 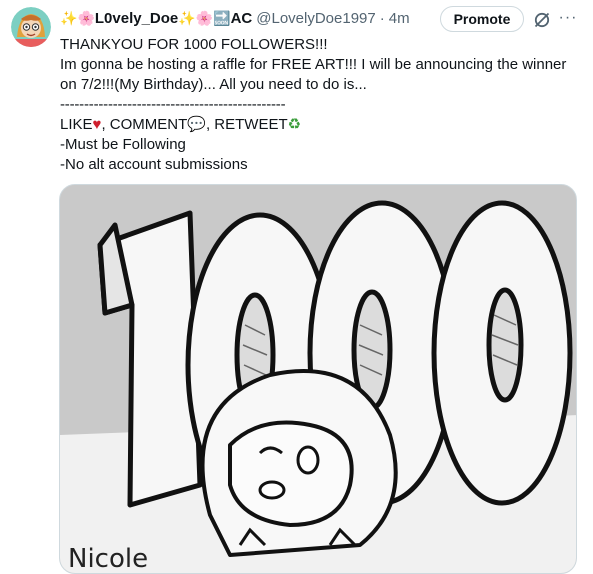 What do you see at coordinates (154, 164) in the screenshot?
I see `tweet-line: -No alt account submissions` at bounding box center [154, 164].